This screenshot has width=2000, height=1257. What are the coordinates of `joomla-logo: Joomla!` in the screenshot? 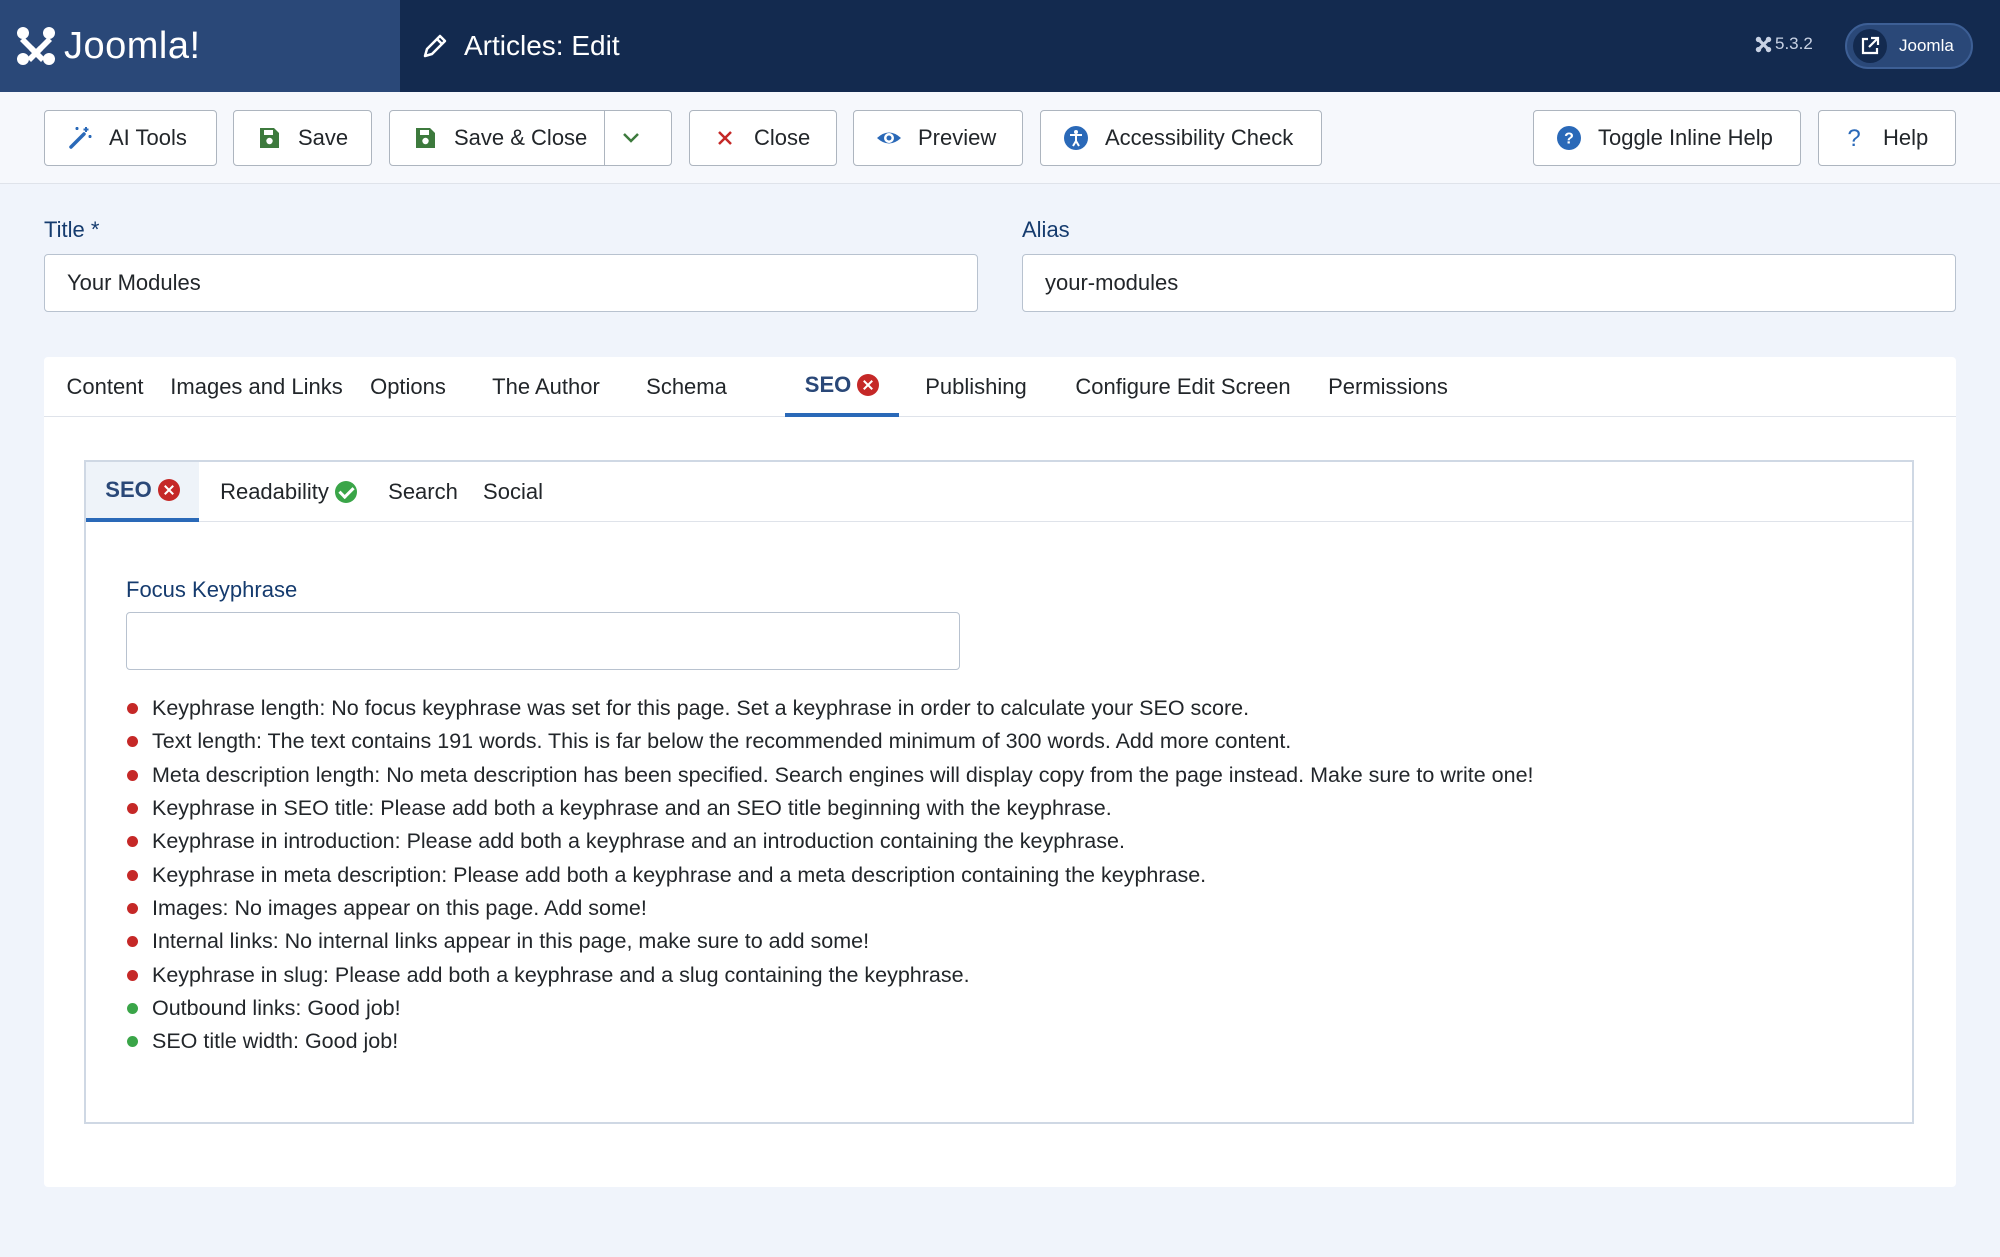 It's located at (200, 46).